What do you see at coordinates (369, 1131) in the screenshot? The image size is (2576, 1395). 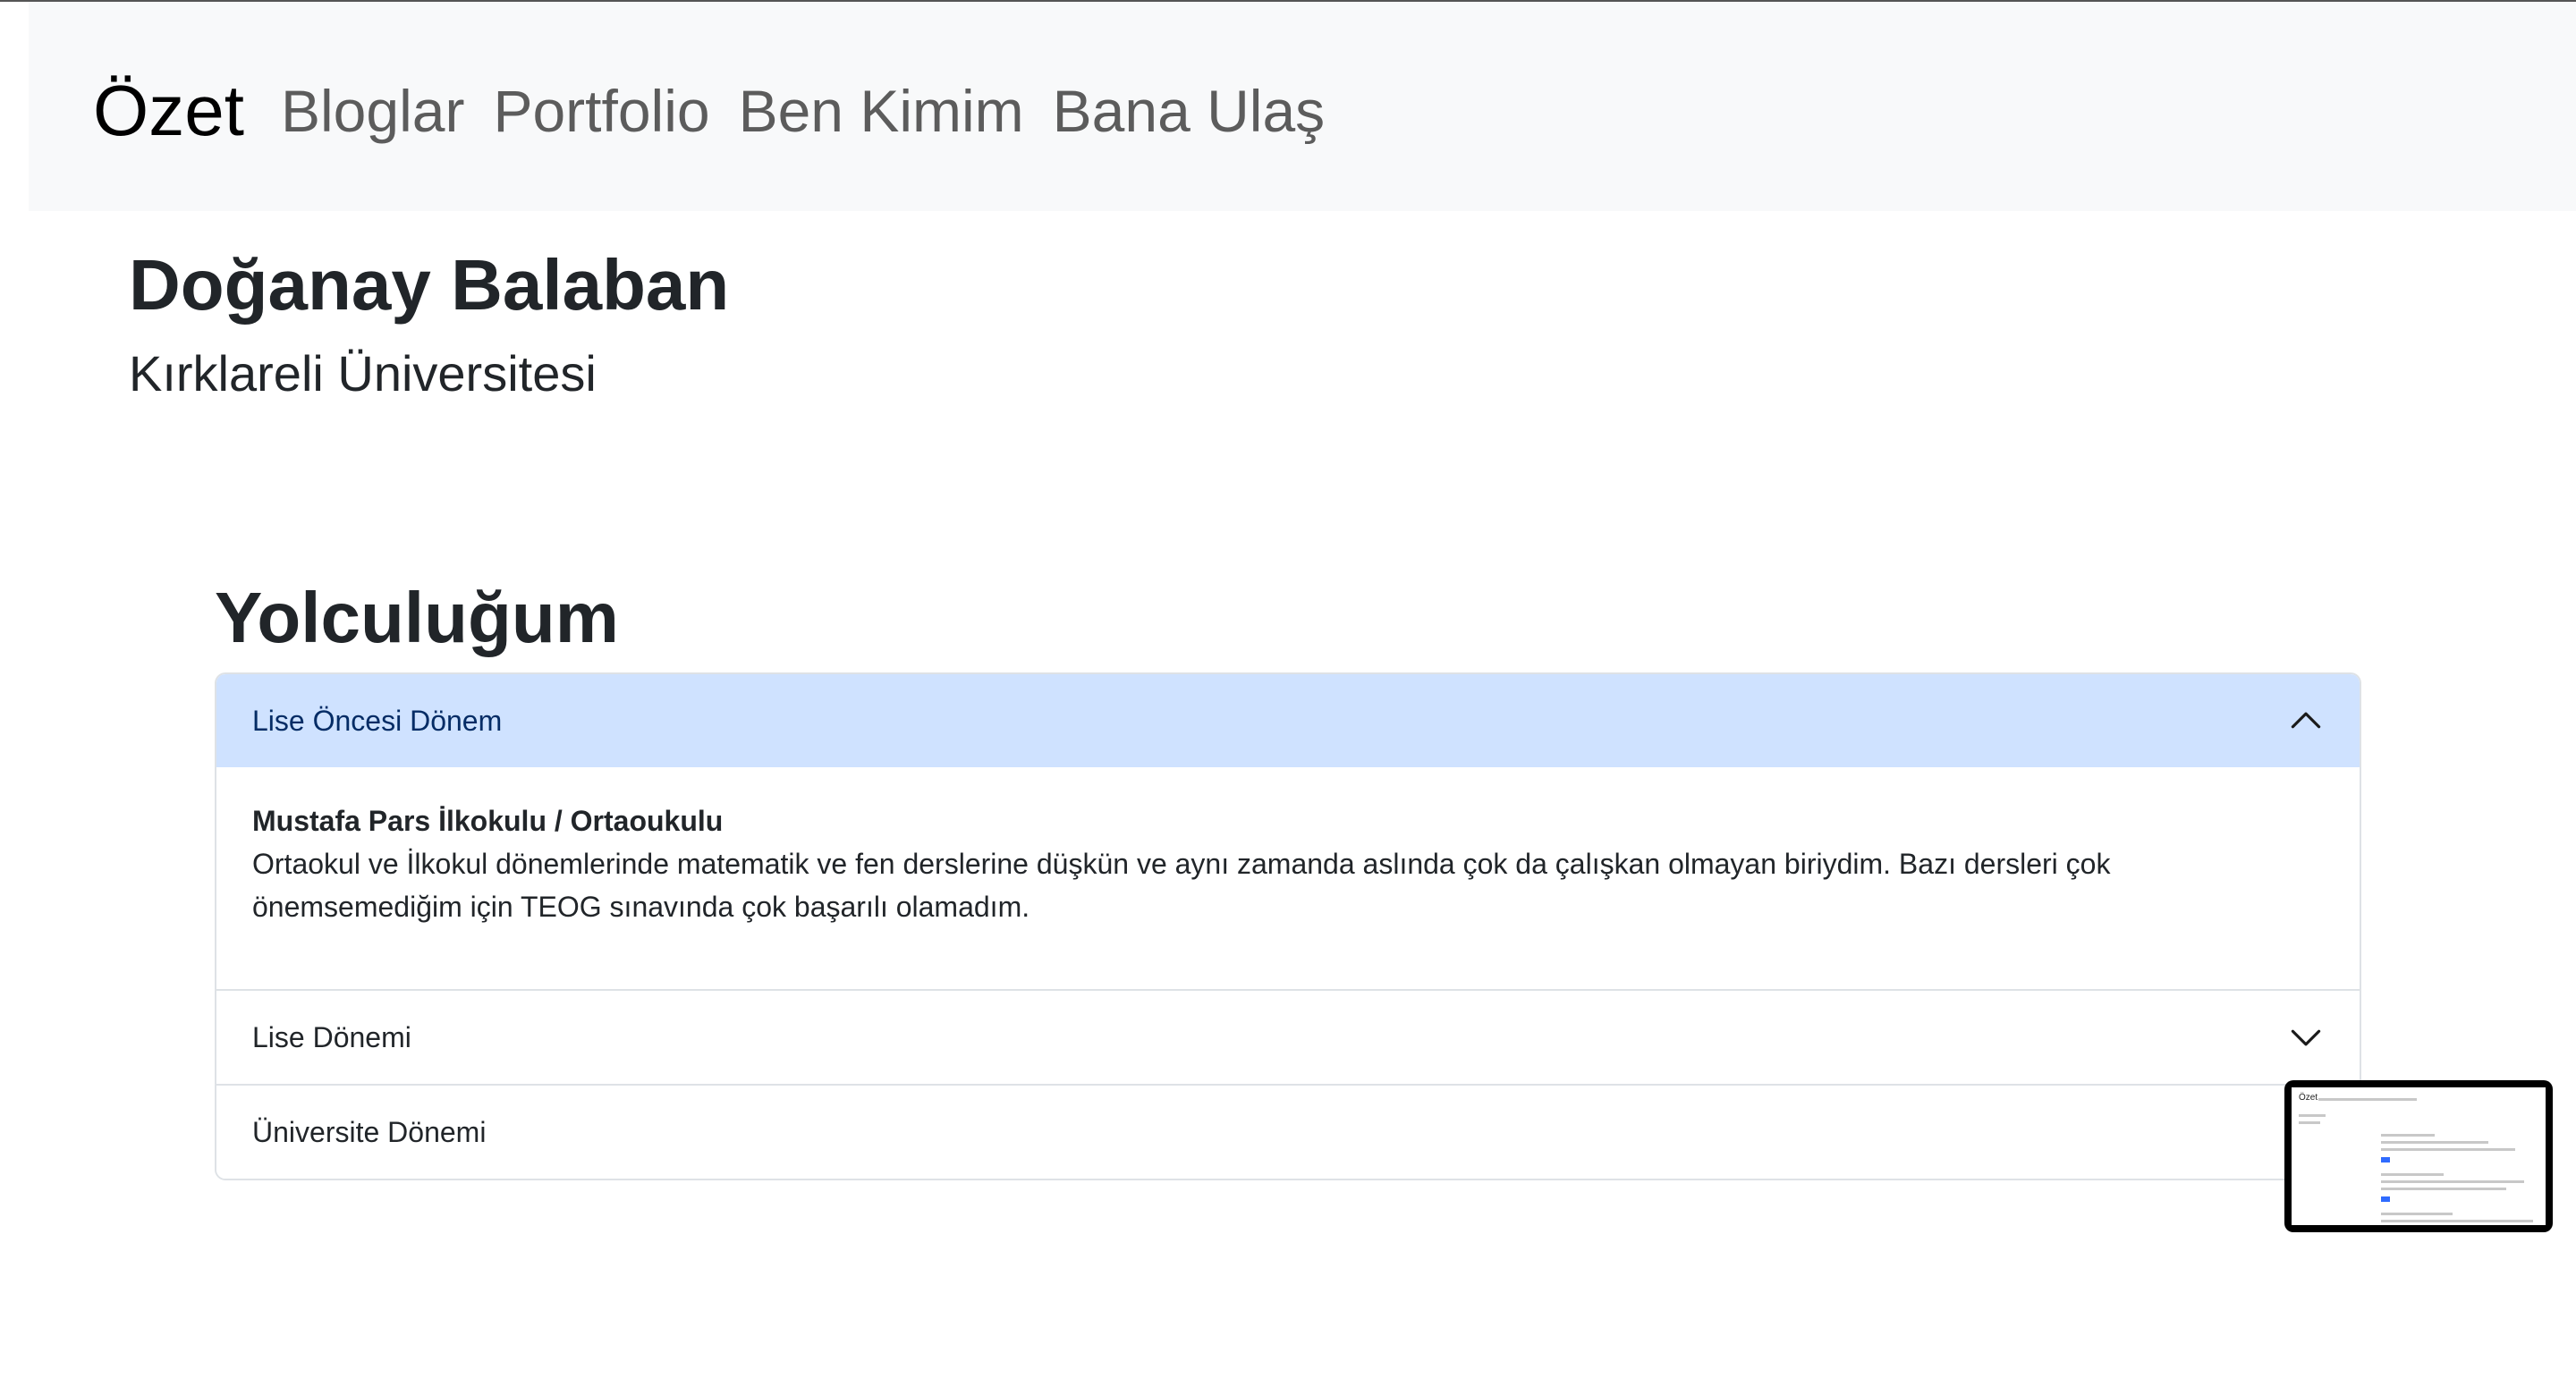 I see `accordion-header-label: Üniversite Dönemi` at bounding box center [369, 1131].